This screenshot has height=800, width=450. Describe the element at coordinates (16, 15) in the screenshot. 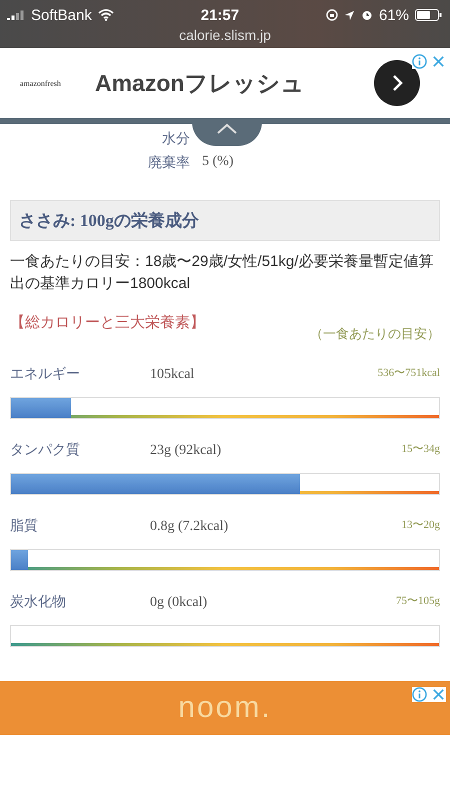

I see `signal-icon` at that location.